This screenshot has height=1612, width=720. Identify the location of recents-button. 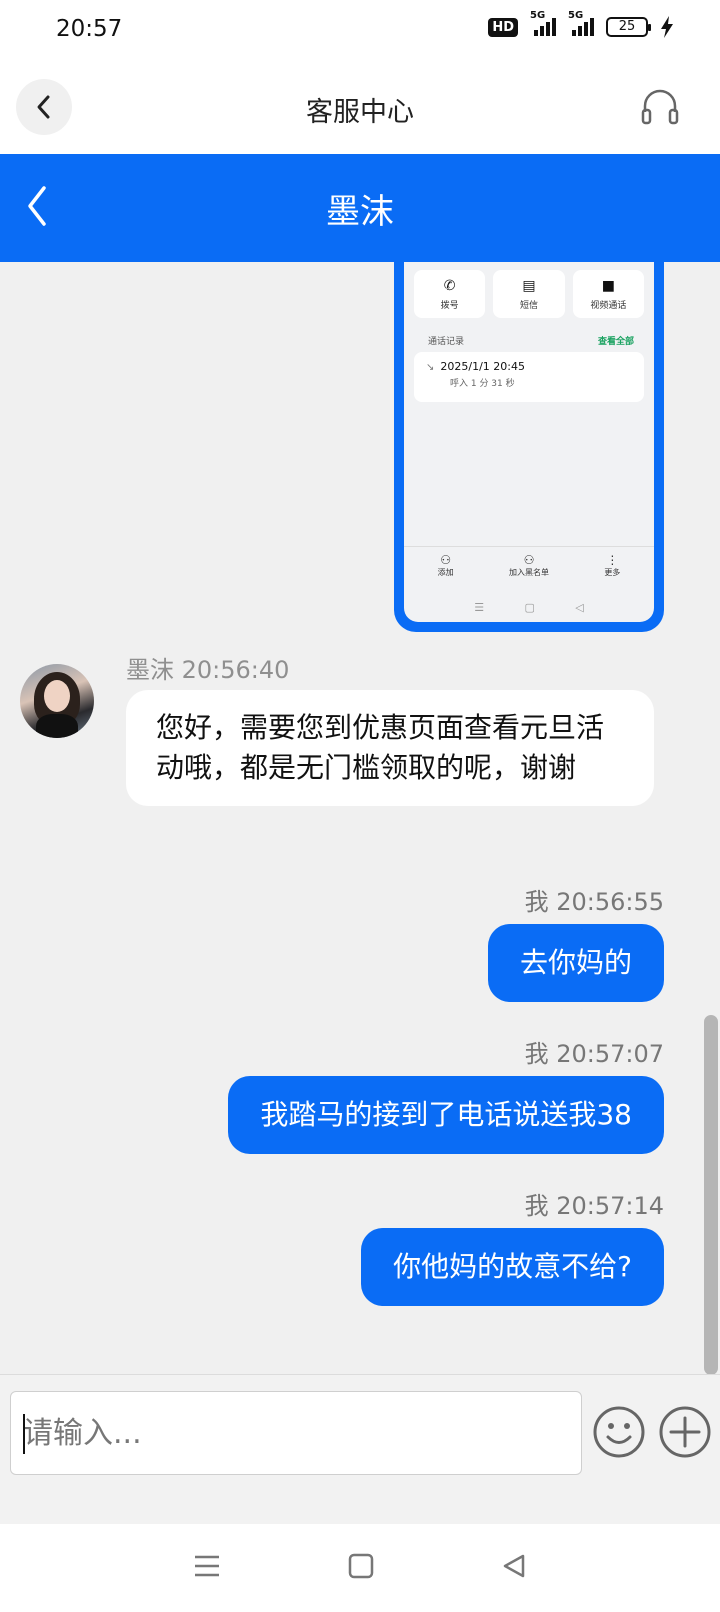
(207, 1568).